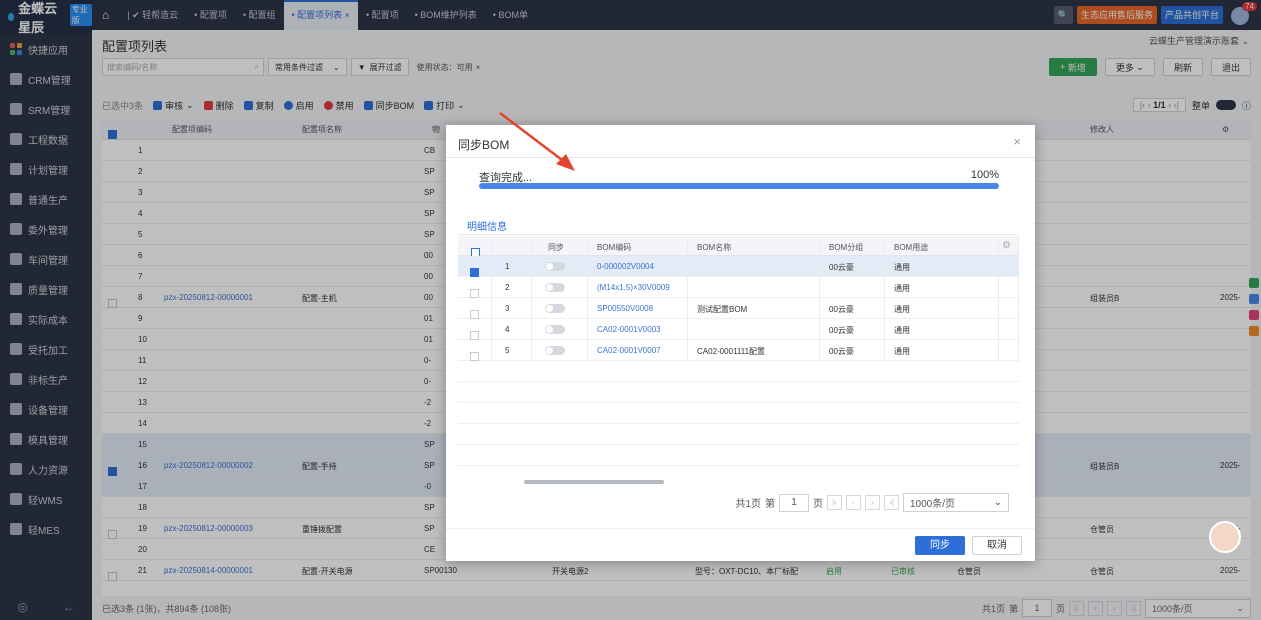 This screenshot has width=1261, height=620. I want to click on bom-row: 4 CA02-0001V0003 00云豪 通用, so click(738, 329).